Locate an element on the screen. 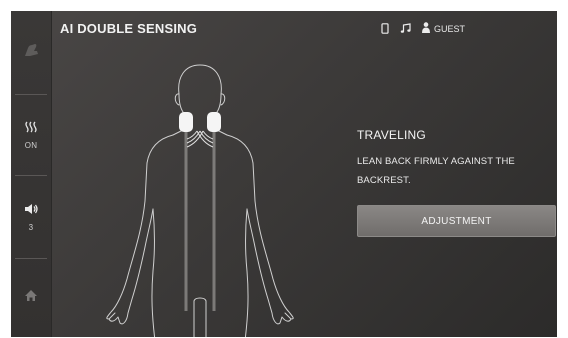 The image size is (568, 338). status-bar: GUEST is located at coordinates (423, 28).